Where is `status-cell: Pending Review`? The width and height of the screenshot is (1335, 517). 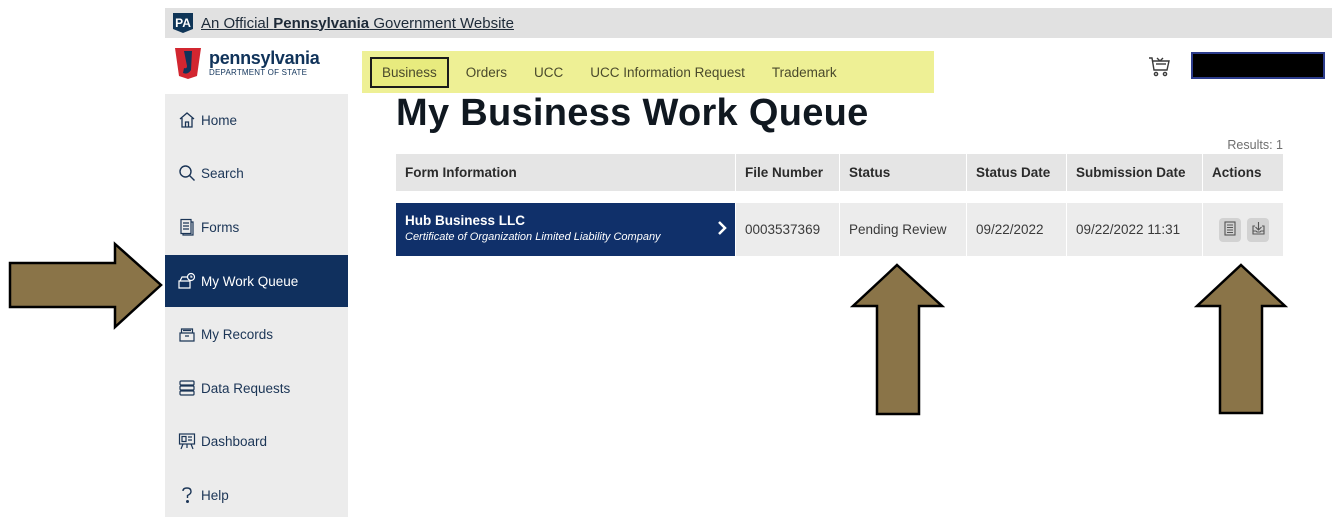 status-cell: Pending Review is located at coordinates (903, 229).